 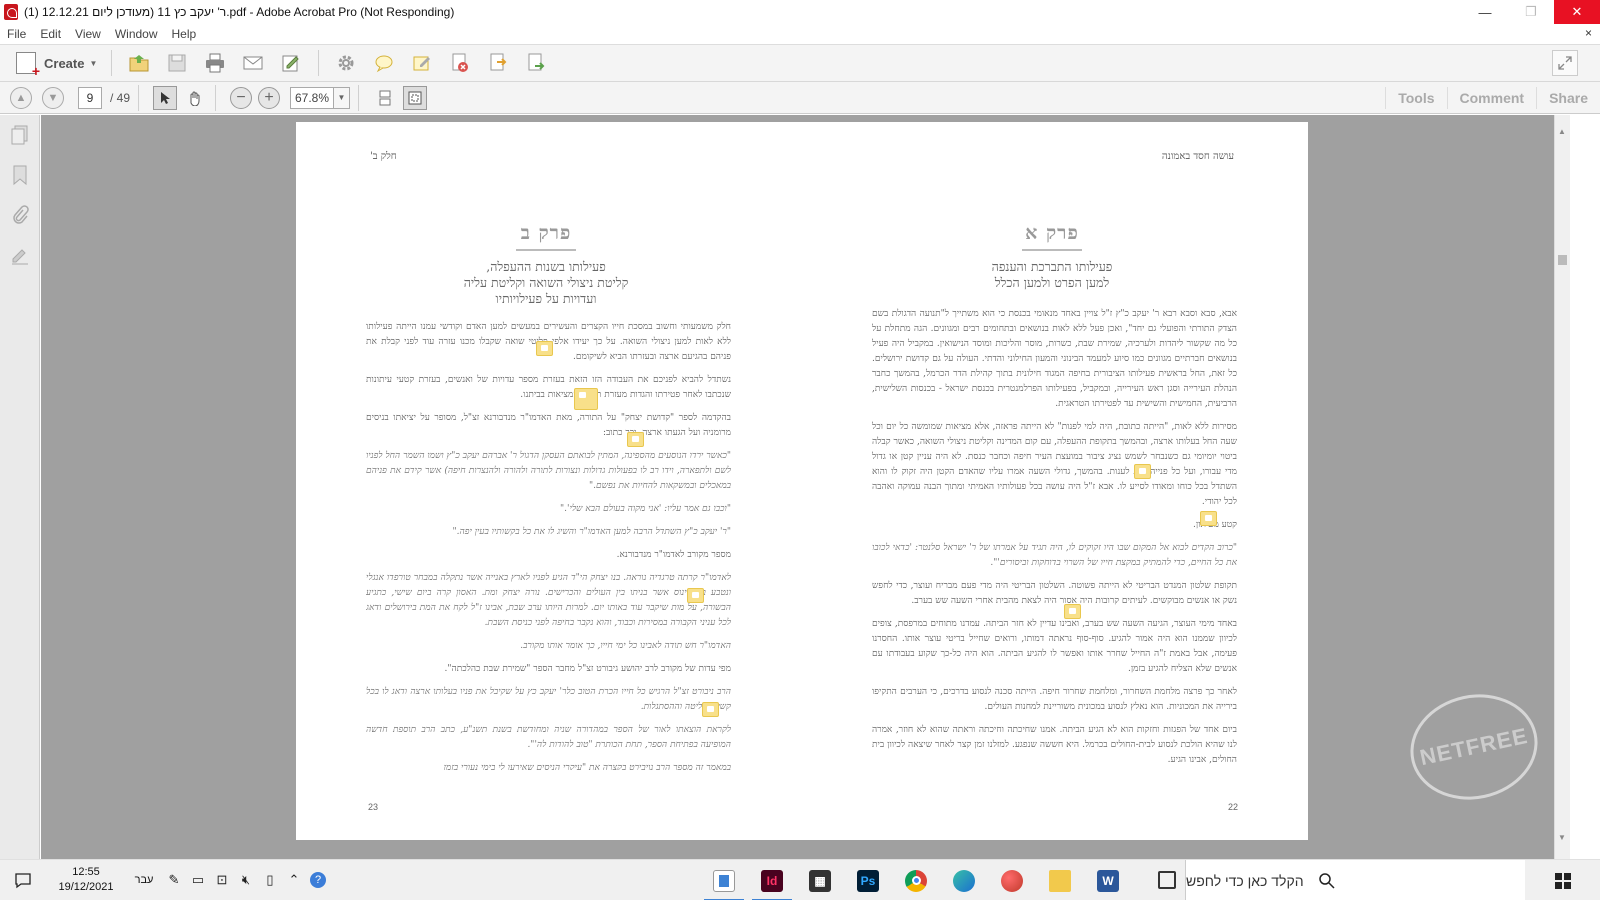 I want to click on taskbar-chrome, so click(x=916, y=880).